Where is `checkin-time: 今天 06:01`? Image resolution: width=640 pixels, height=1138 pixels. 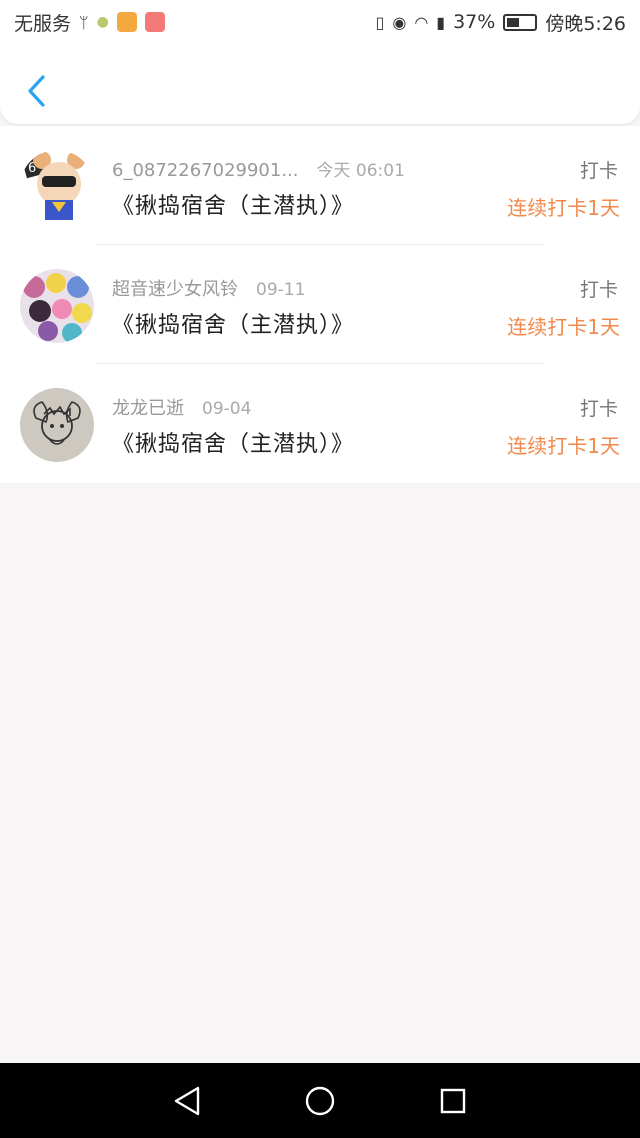 checkin-time: 今天 06:01 is located at coordinates (360, 171).